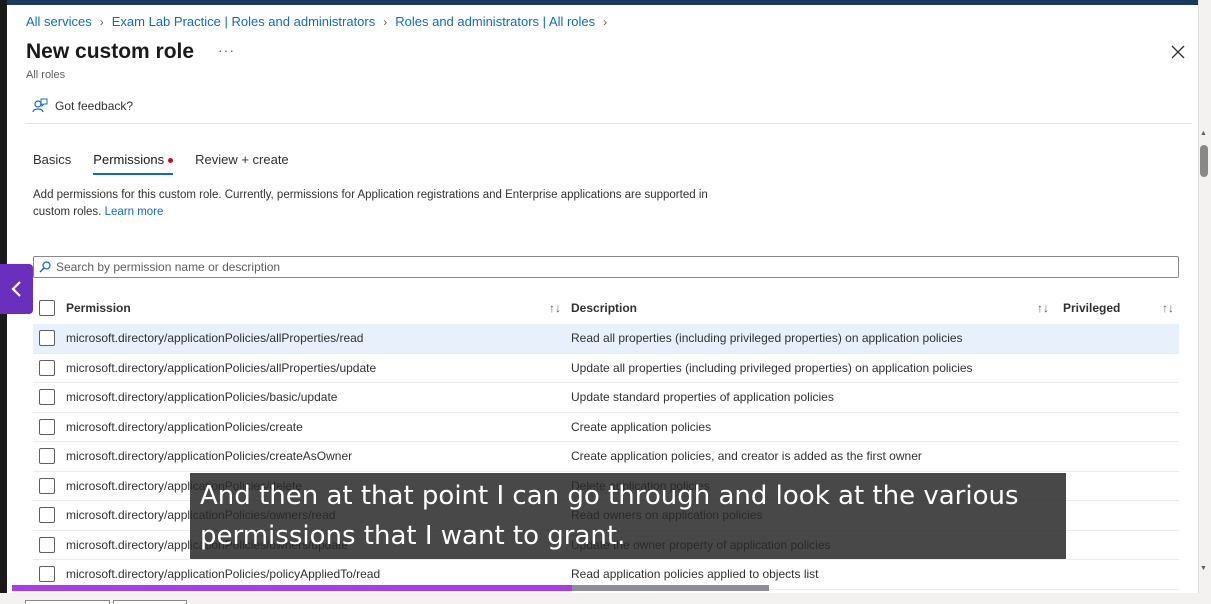  I want to click on tab-bar: Basics Permissions Review + create, so click(172, 163).